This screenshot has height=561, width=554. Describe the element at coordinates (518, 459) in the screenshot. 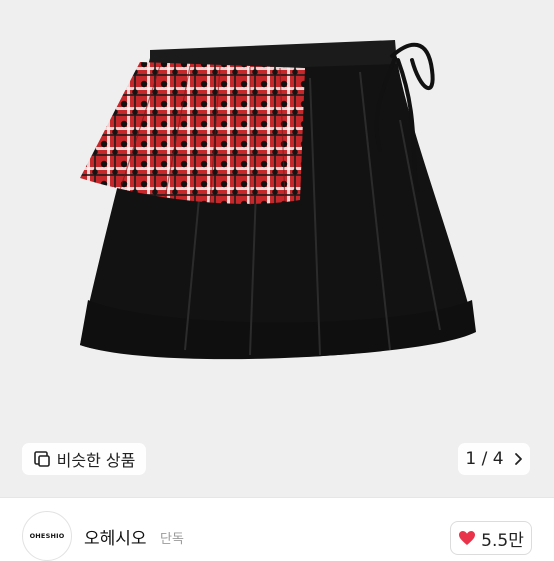

I see `chevron-right-icon` at that location.